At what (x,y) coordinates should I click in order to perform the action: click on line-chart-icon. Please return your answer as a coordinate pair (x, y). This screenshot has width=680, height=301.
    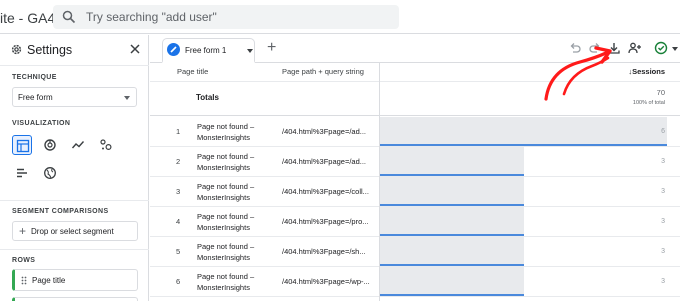
    Looking at the image, I should click on (78, 145).